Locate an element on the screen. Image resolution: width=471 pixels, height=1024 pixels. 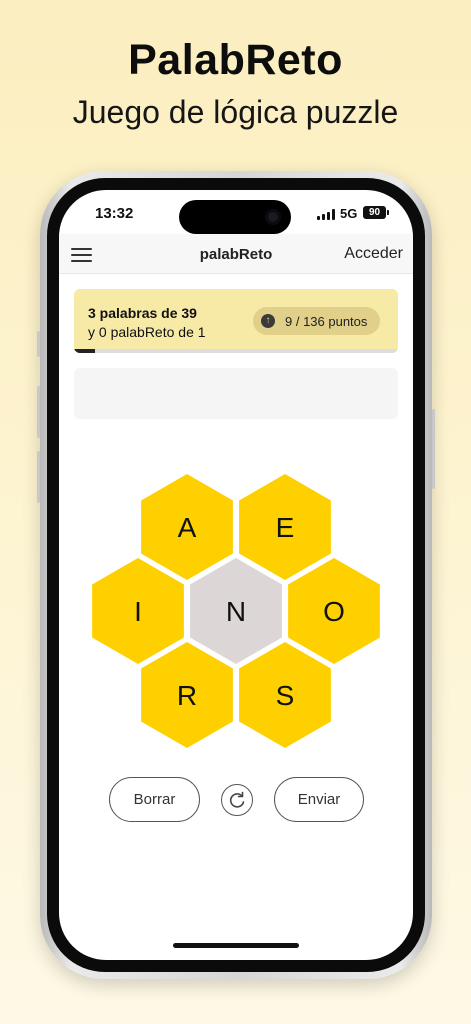
delete-button: Borrar is located at coordinates (154, 799).